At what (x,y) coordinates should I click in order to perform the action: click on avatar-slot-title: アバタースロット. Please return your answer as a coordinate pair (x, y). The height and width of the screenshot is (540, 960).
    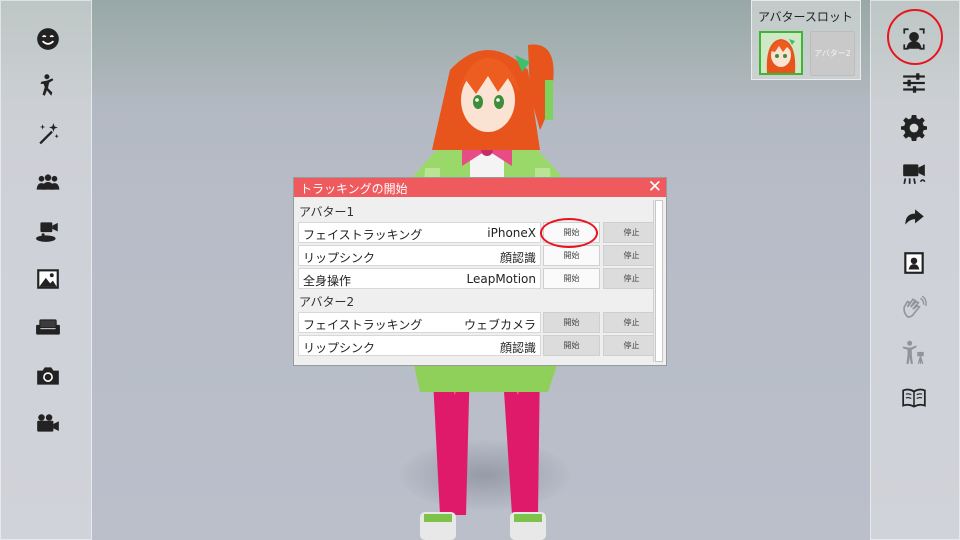
    Looking at the image, I should click on (805, 17).